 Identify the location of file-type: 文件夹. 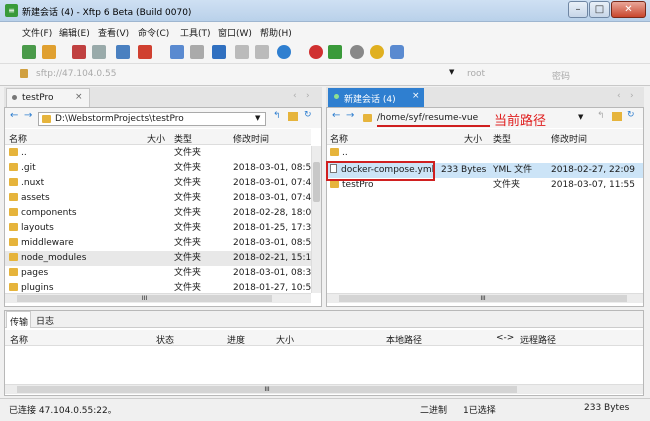
(188, 288).